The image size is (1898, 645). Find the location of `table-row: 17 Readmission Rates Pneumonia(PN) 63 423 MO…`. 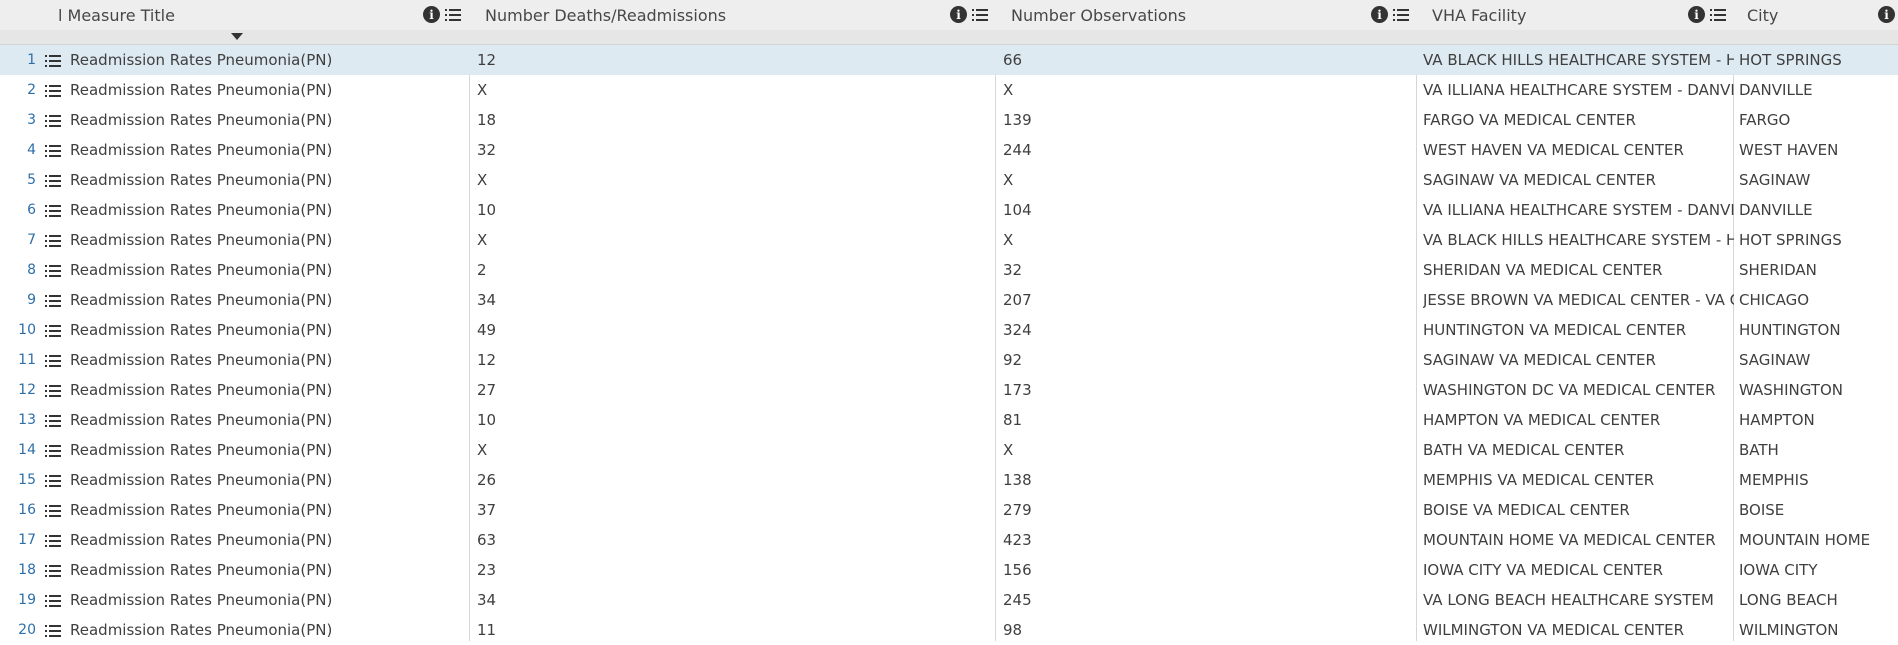

table-row: 17 Readmission Rates Pneumonia(PN) 63 423 MO… is located at coordinates (949, 540).